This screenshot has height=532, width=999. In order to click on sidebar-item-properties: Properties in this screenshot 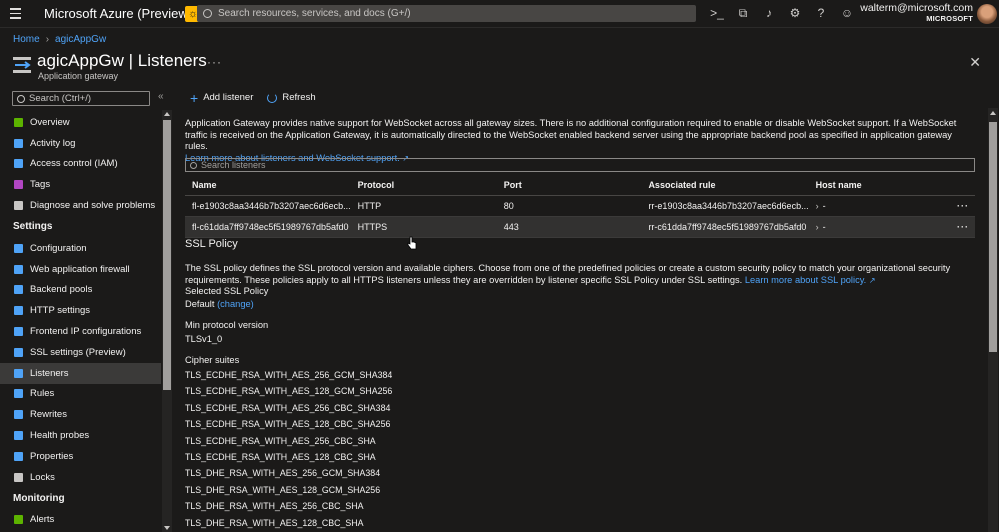, I will do `click(80, 456)`.